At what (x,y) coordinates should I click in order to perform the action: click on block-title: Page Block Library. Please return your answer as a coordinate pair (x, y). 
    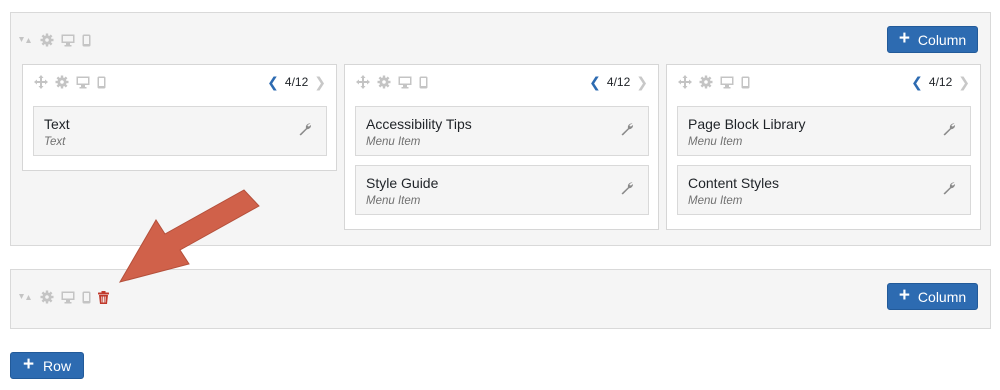
    Looking at the image, I should click on (747, 124).